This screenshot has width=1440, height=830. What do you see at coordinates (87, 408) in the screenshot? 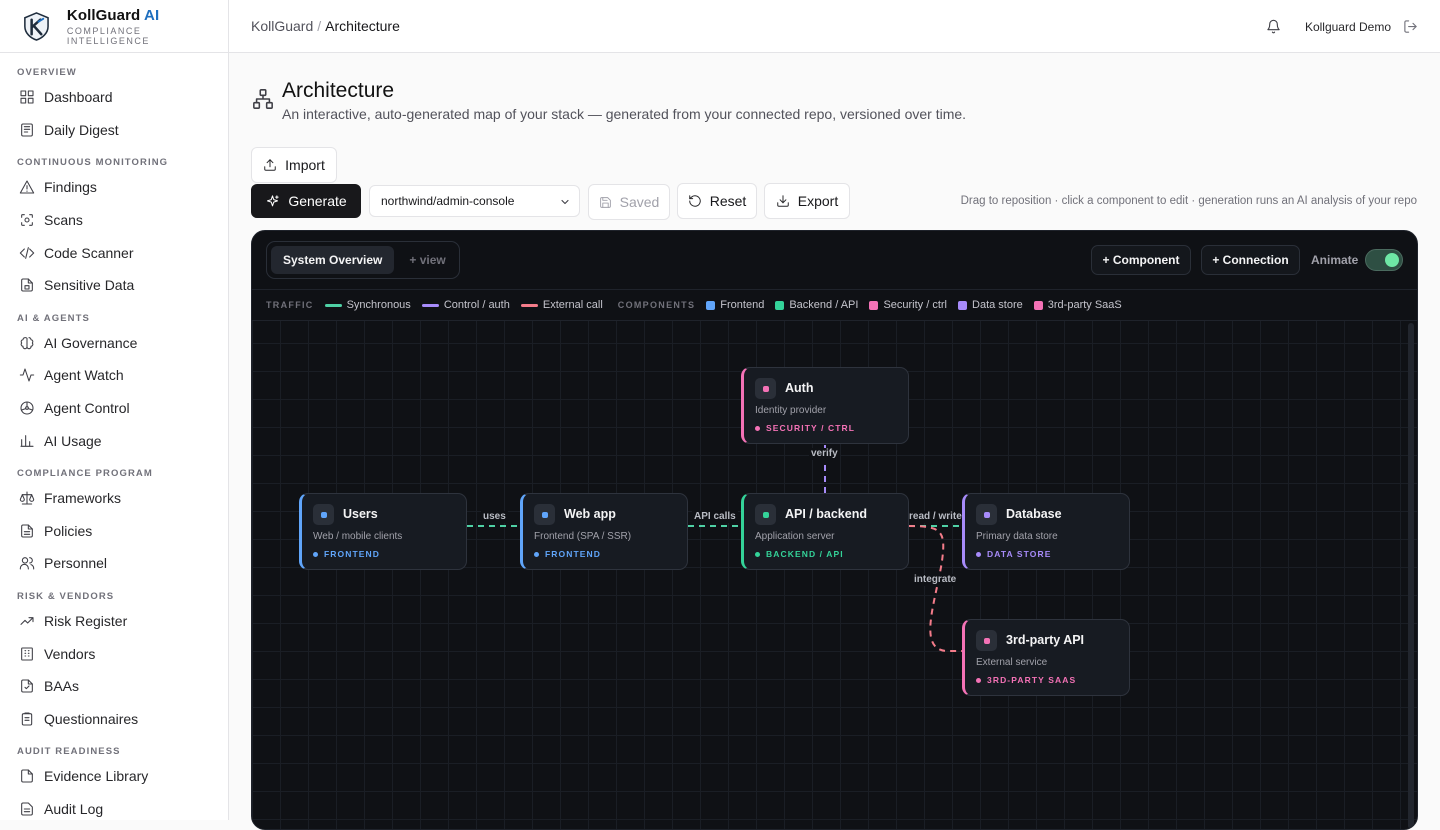
I see `sidebar-item-label: Agent Control` at bounding box center [87, 408].